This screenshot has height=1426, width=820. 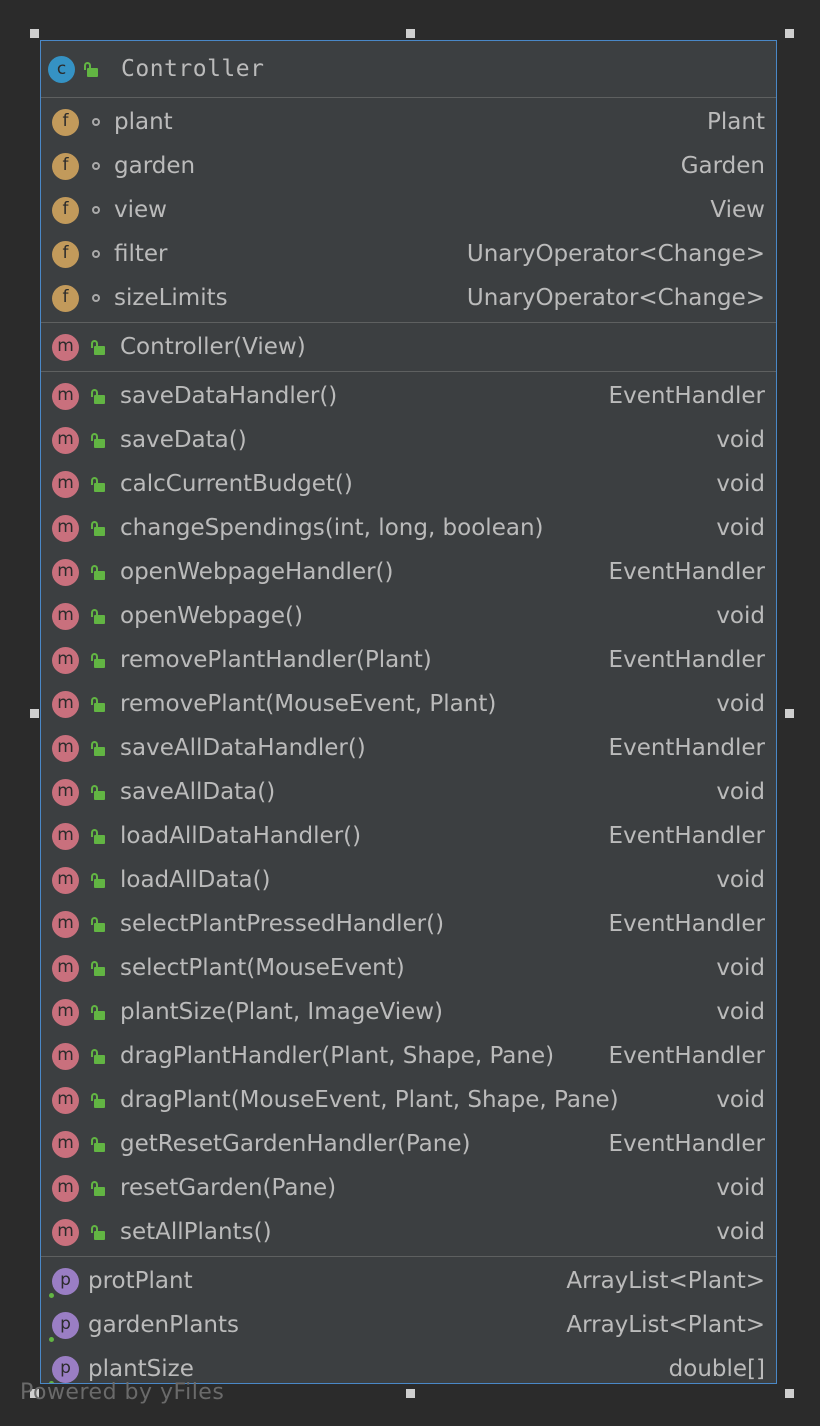 I want to click on method-row: m loadAllDataHandler() EventHandler, so click(x=408, y=836).